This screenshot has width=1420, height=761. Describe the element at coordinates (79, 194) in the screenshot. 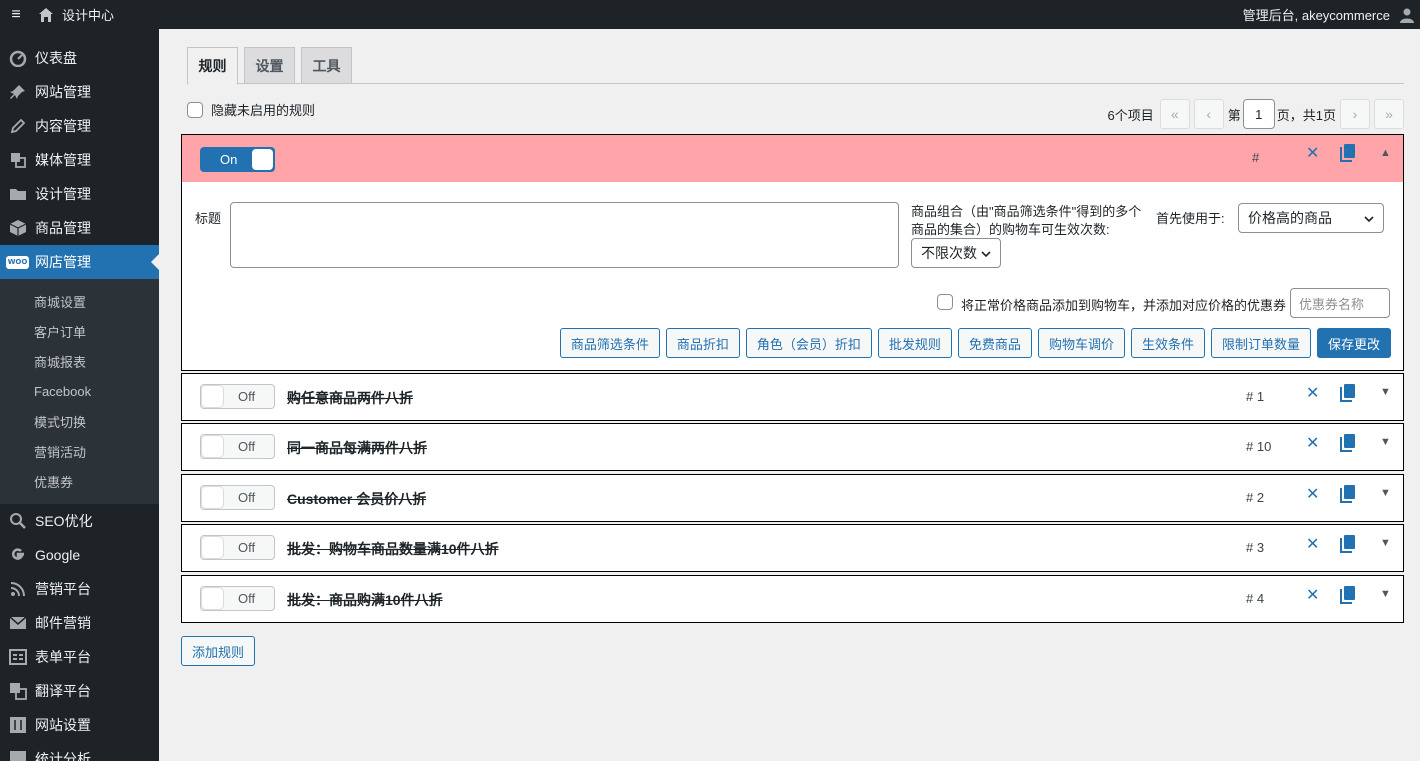

I see `menu-design: 设计管理` at that location.